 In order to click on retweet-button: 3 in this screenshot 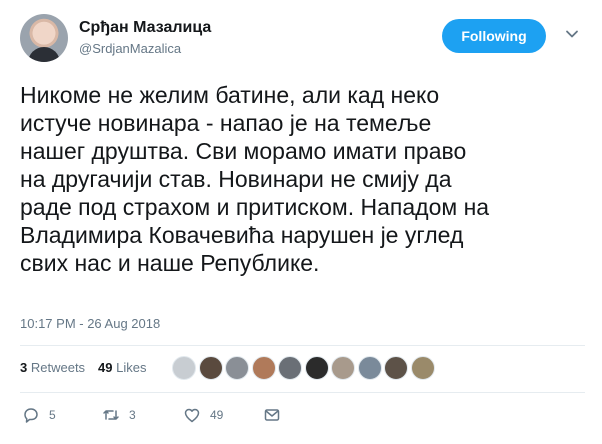, I will do `click(119, 415)`.